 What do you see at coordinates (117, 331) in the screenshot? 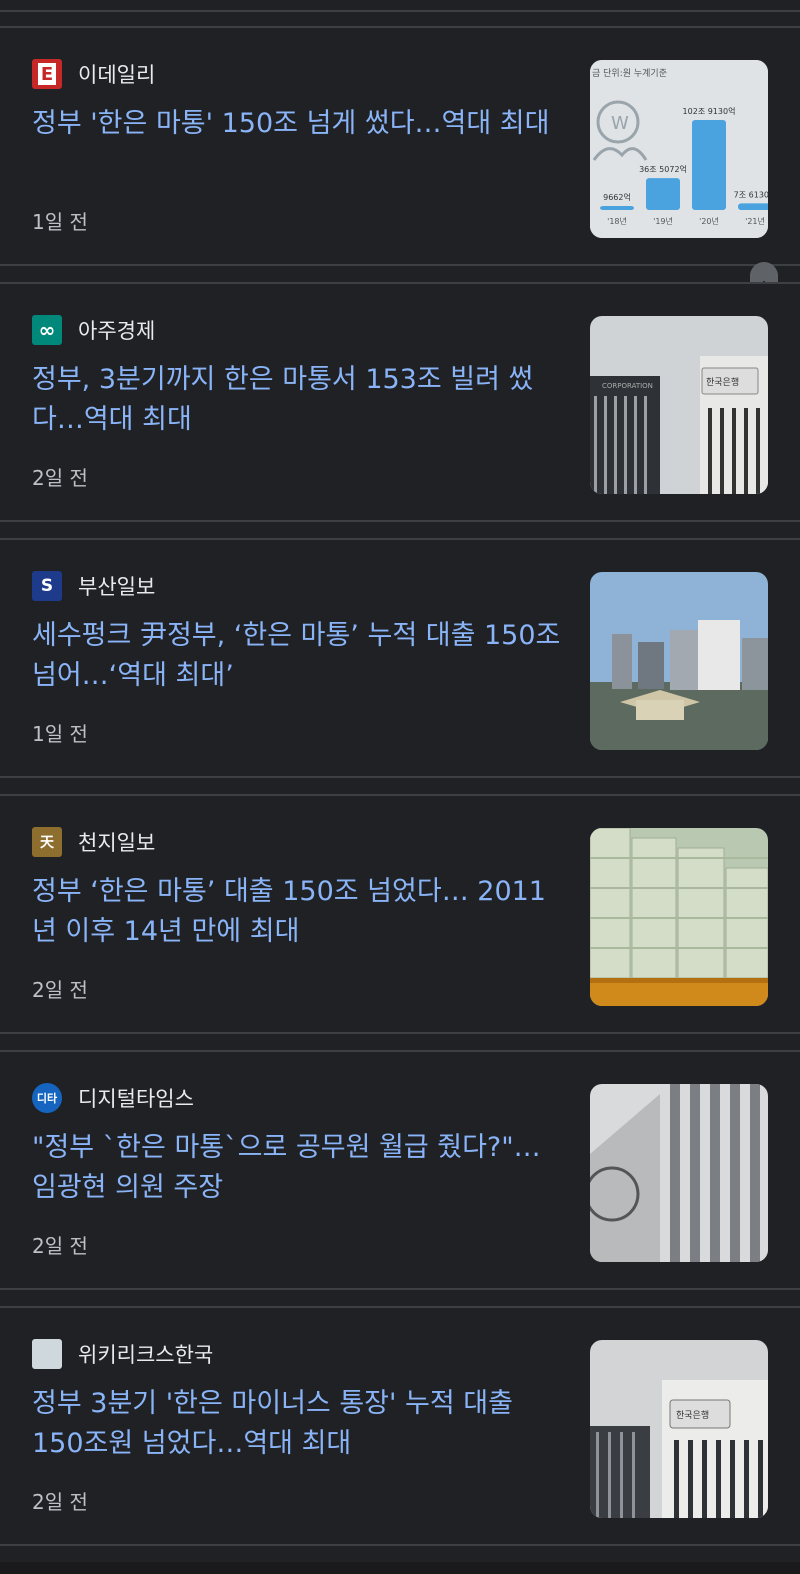
I see `source-name: 아주경제` at bounding box center [117, 331].